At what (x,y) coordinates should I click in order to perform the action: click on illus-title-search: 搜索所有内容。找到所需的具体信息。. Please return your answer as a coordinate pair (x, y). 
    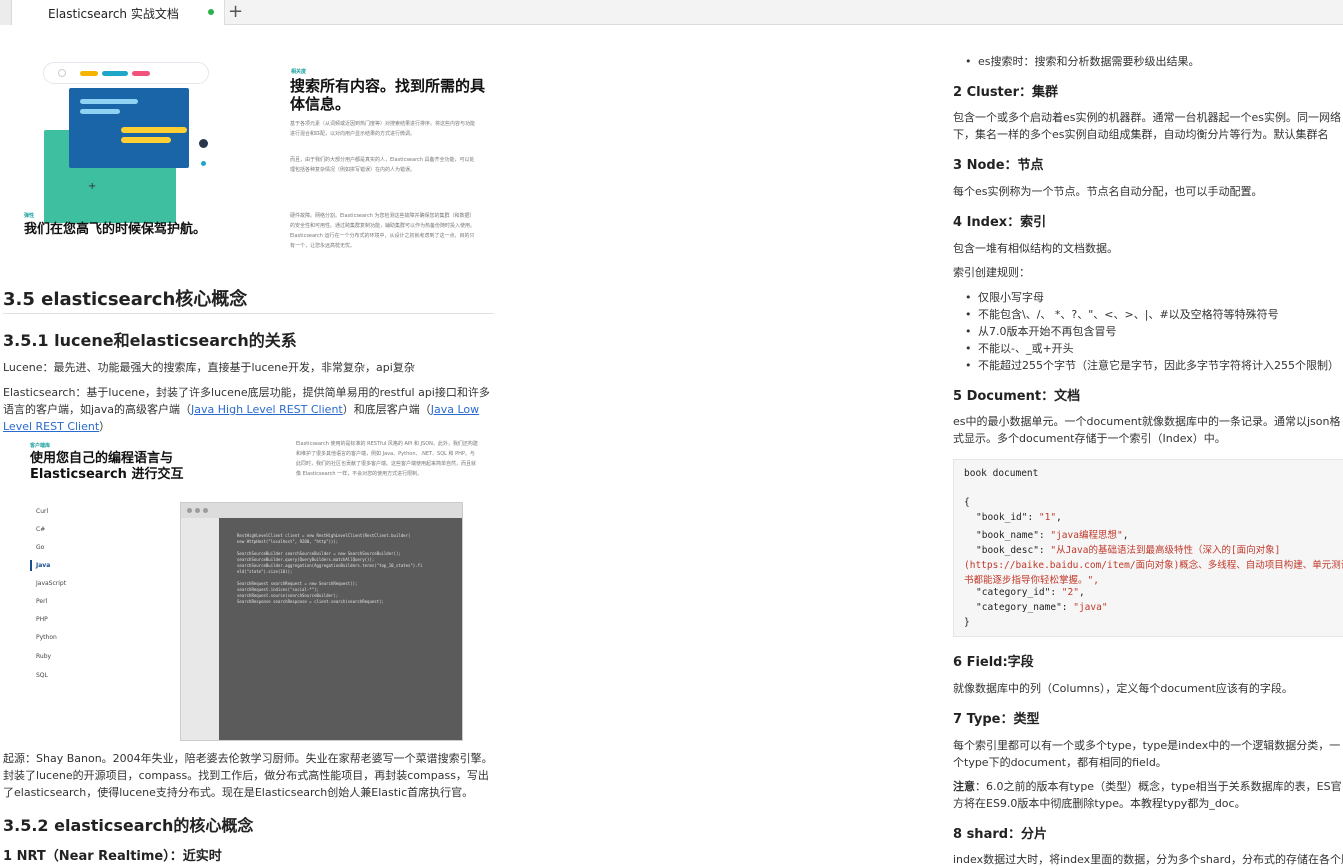
    Looking at the image, I should click on (388, 95).